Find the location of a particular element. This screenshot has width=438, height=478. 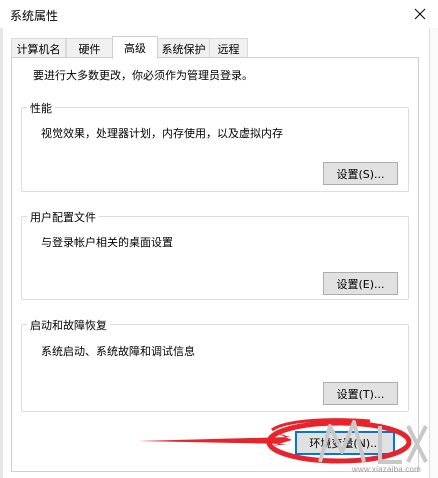

close-icon is located at coordinates (420, 14).